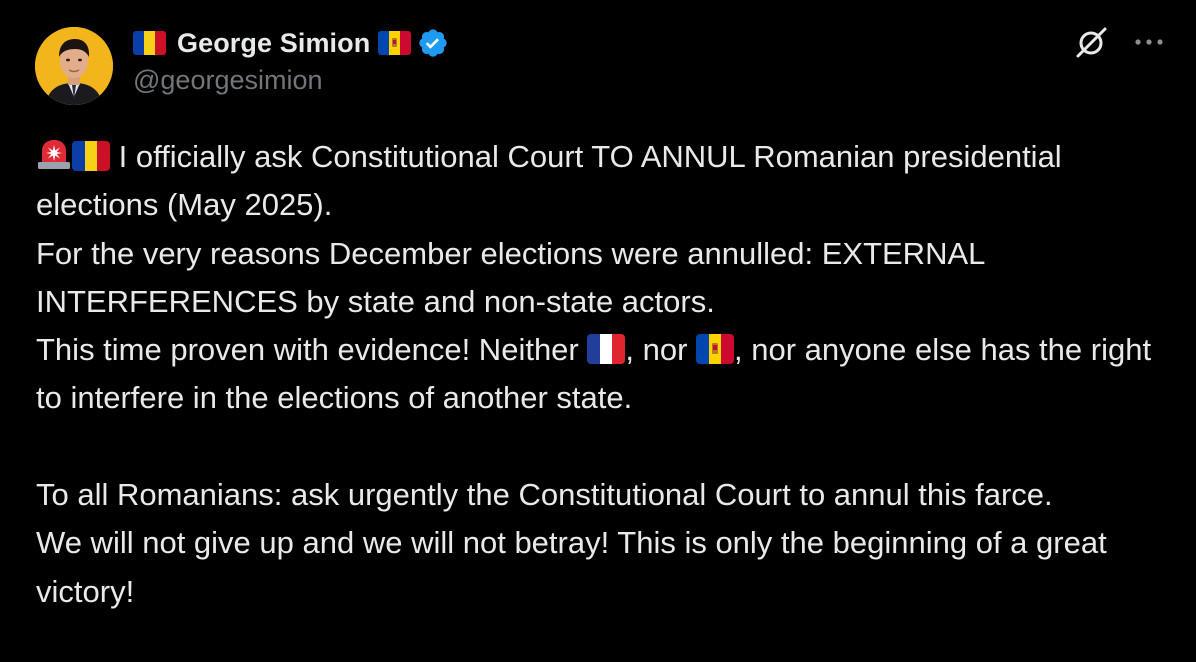  I want to click on avatar, so click(74, 66).